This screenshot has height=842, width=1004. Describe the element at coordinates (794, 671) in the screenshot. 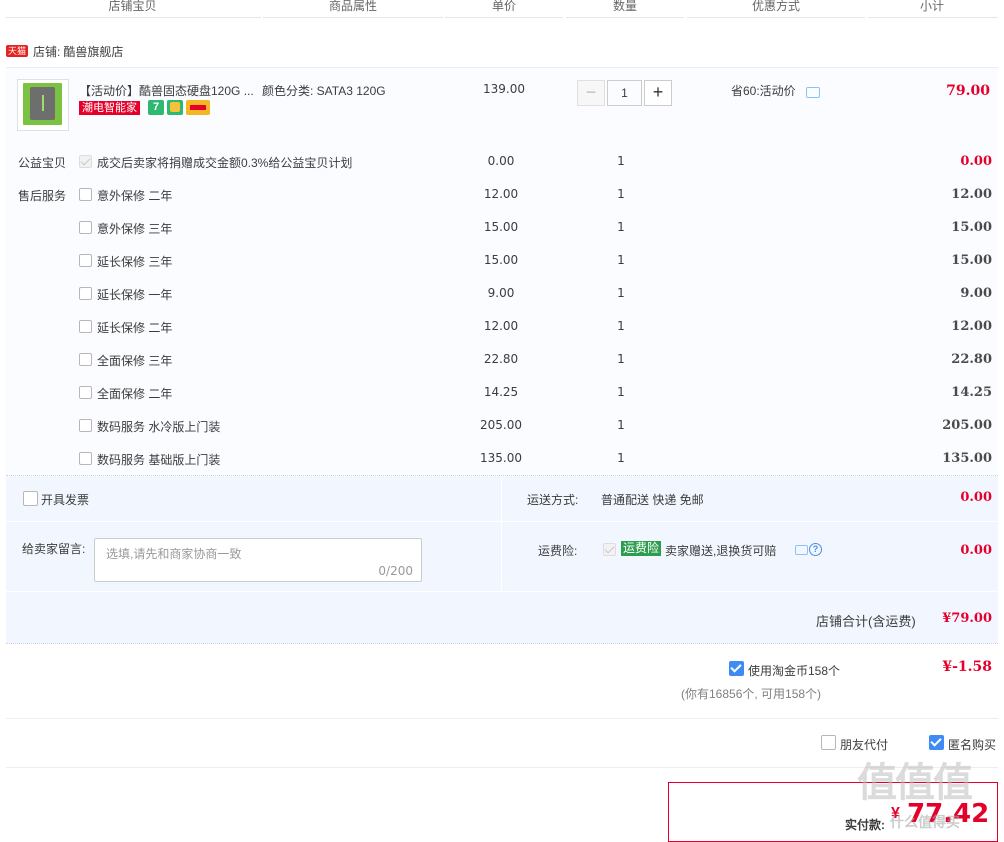

I see `coins-label: 使用淘金币158个` at that location.